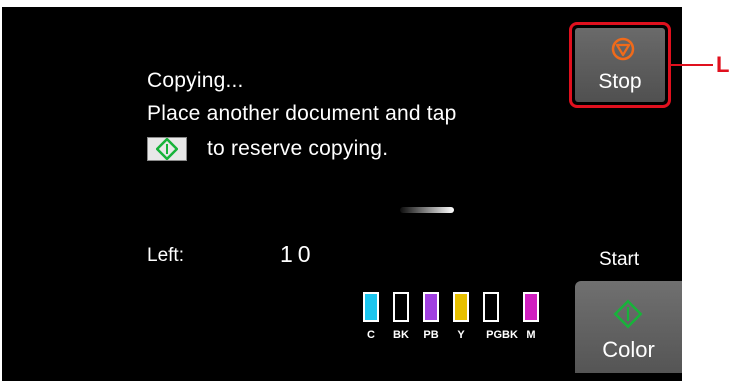 This screenshot has width=731, height=383. What do you see at coordinates (461, 307) in the screenshot?
I see `ink-tank-y` at bounding box center [461, 307].